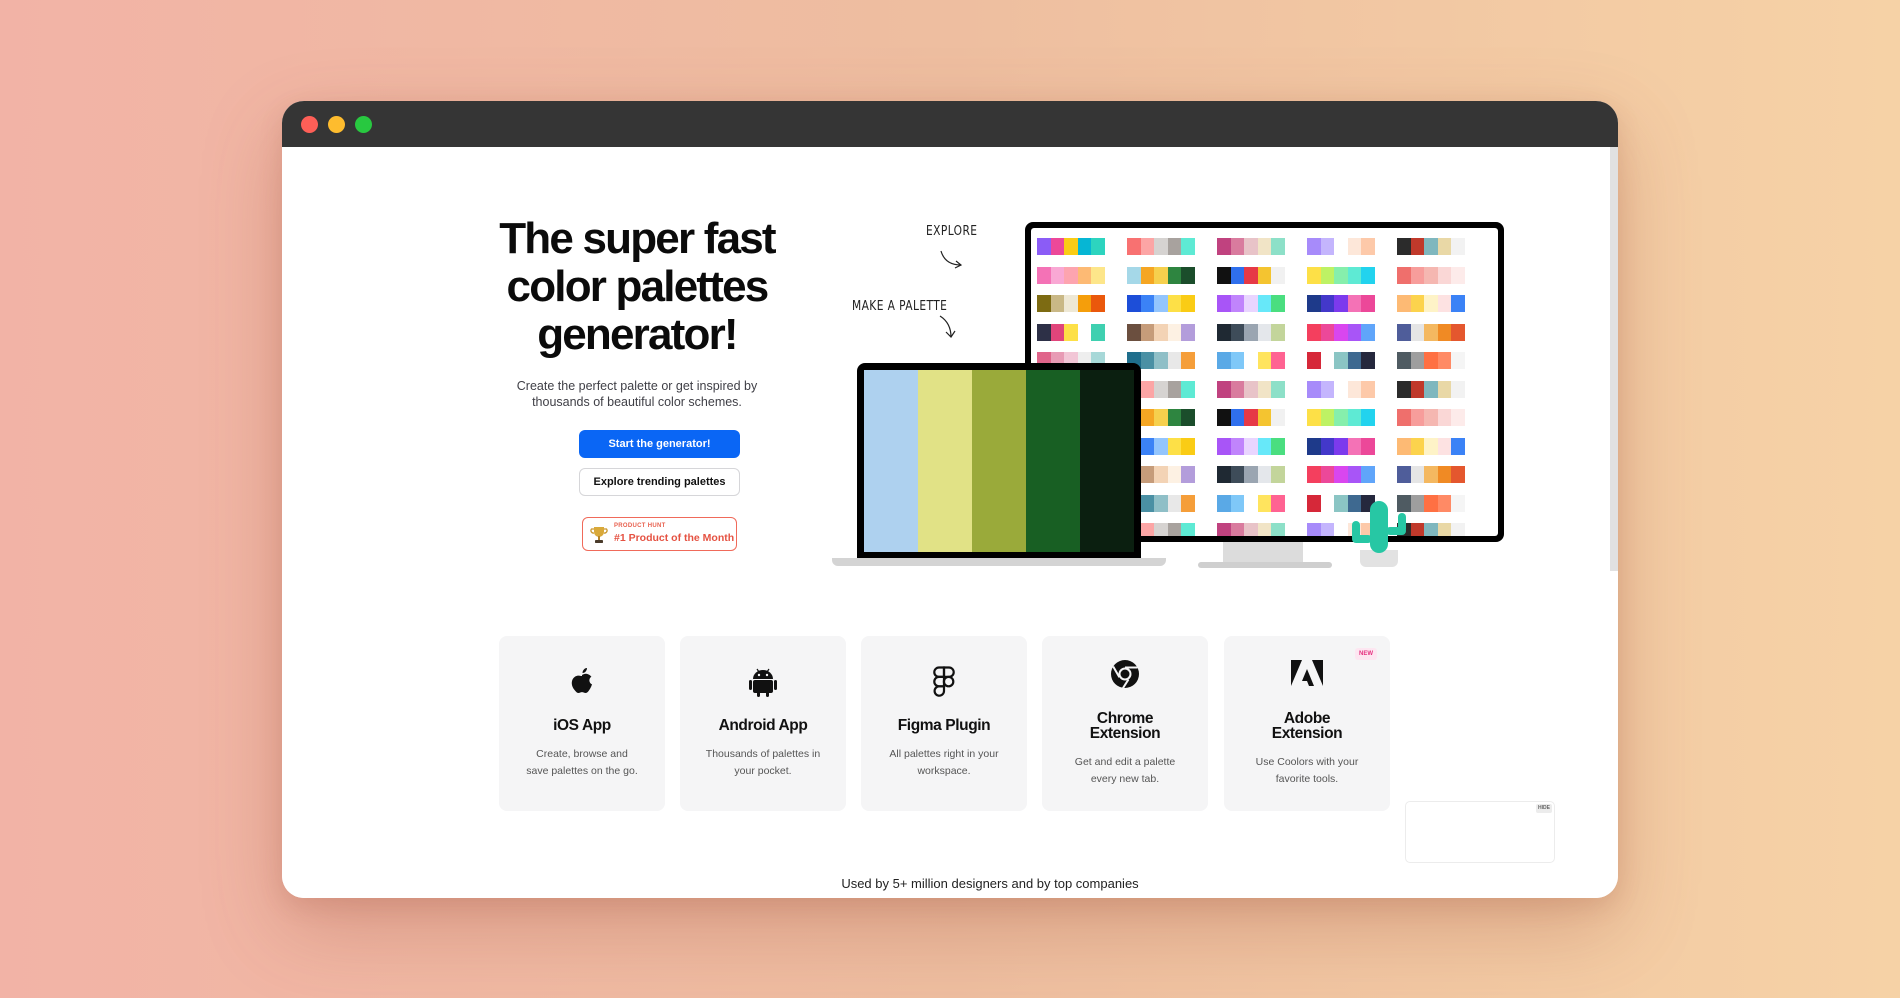 The image size is (1900, 1000). Describe the element at coordinates (363, 124) in the screenshot. I see `maximize-window-button` at that location.